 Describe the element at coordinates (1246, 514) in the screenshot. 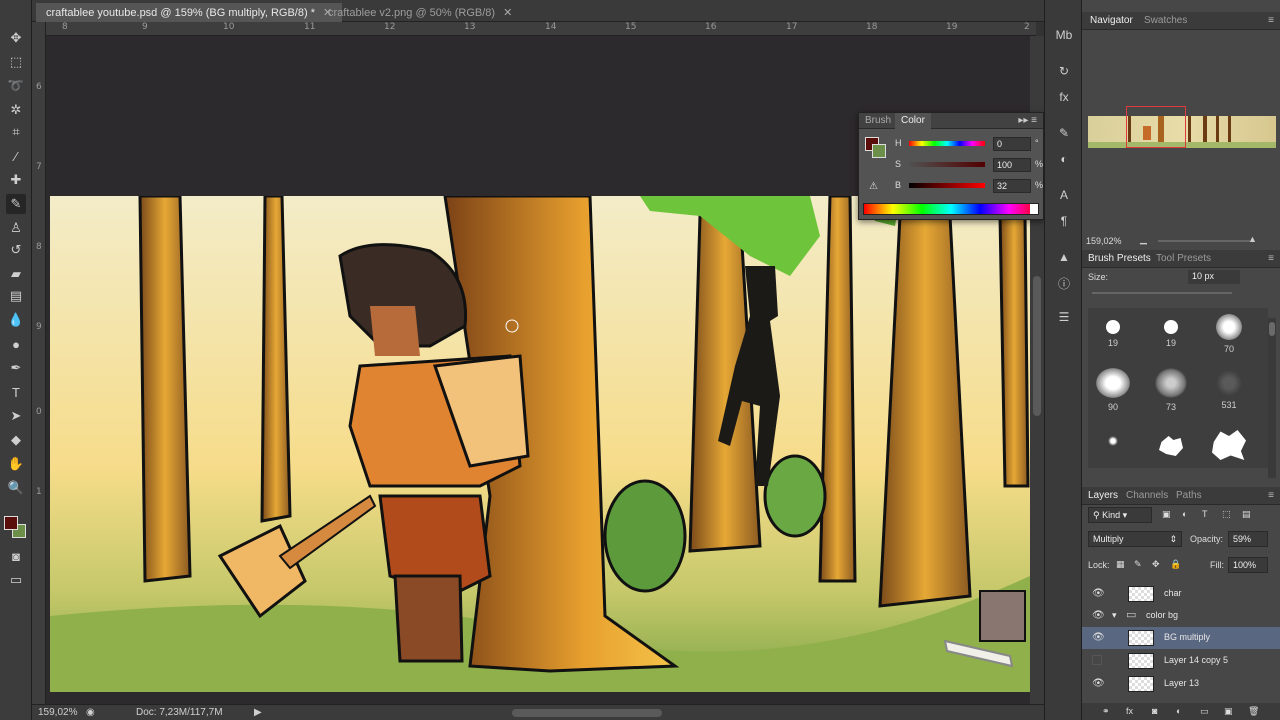

I see `filter-smart-object-icon: ▤` at that location.